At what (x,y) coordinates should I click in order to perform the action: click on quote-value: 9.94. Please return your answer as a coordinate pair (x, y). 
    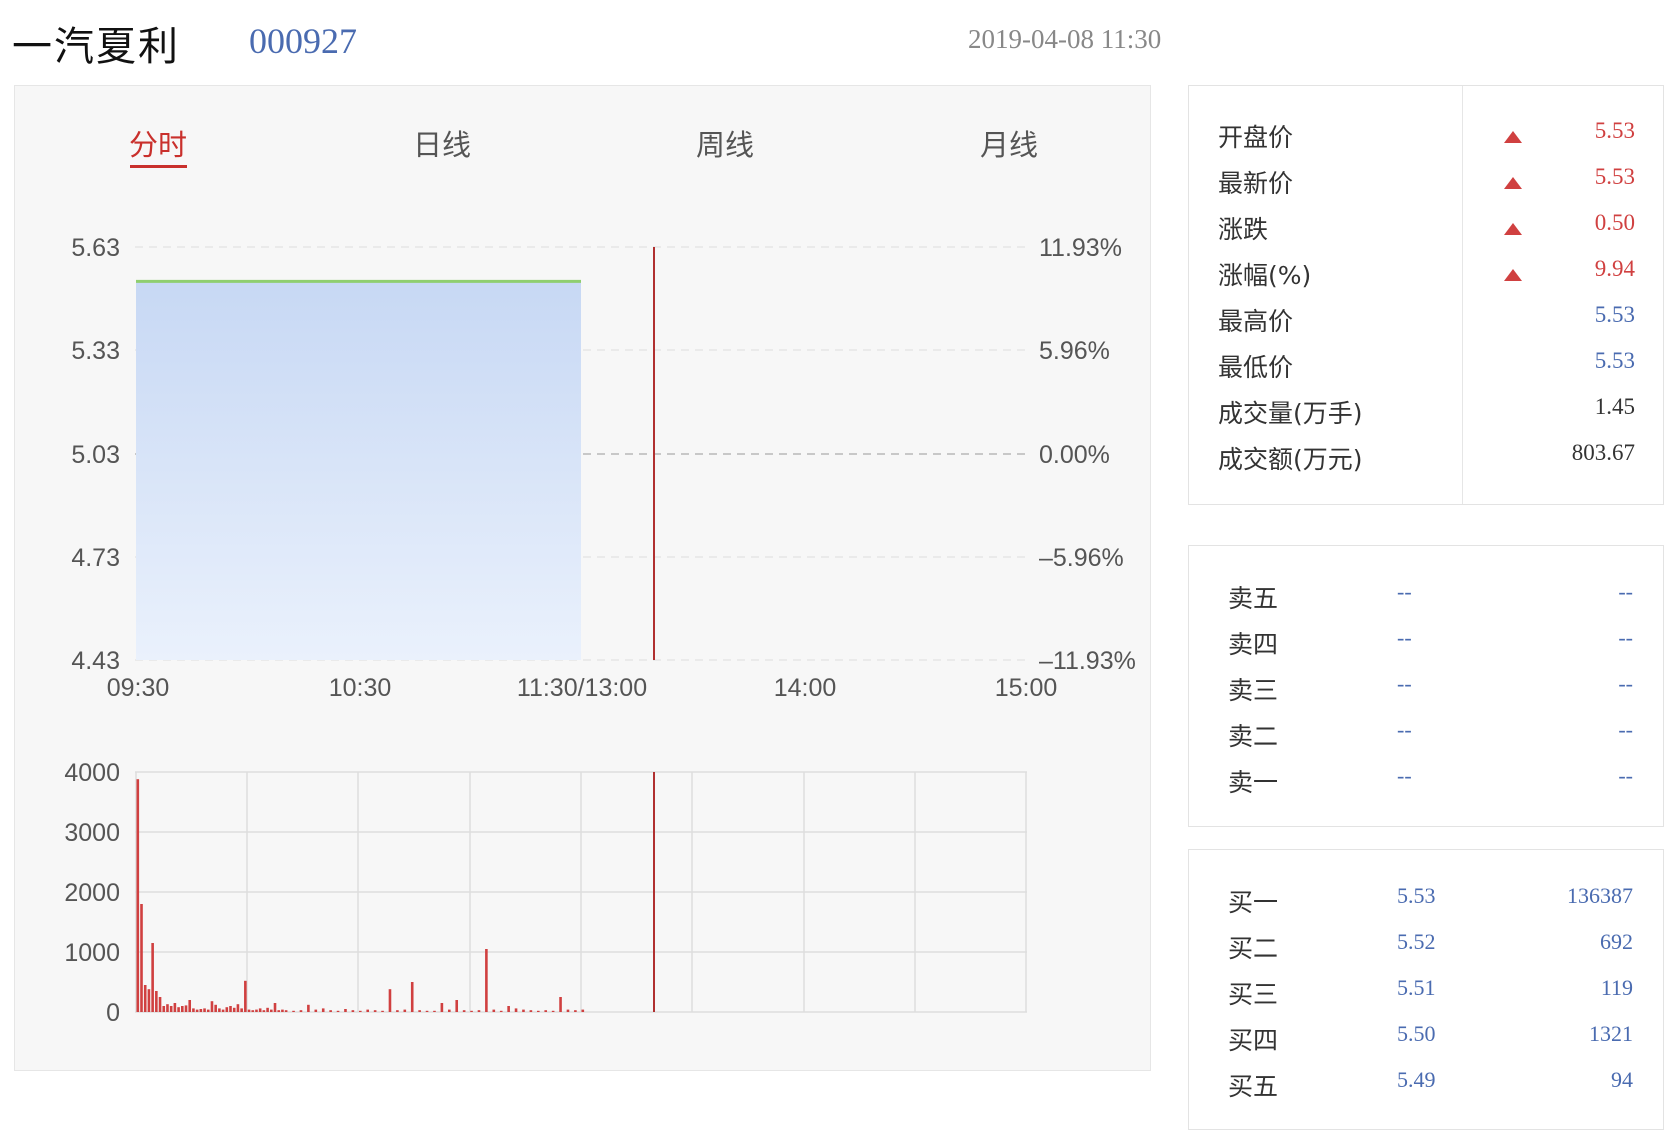
    Looking at the image, I should click on (1614, 268).